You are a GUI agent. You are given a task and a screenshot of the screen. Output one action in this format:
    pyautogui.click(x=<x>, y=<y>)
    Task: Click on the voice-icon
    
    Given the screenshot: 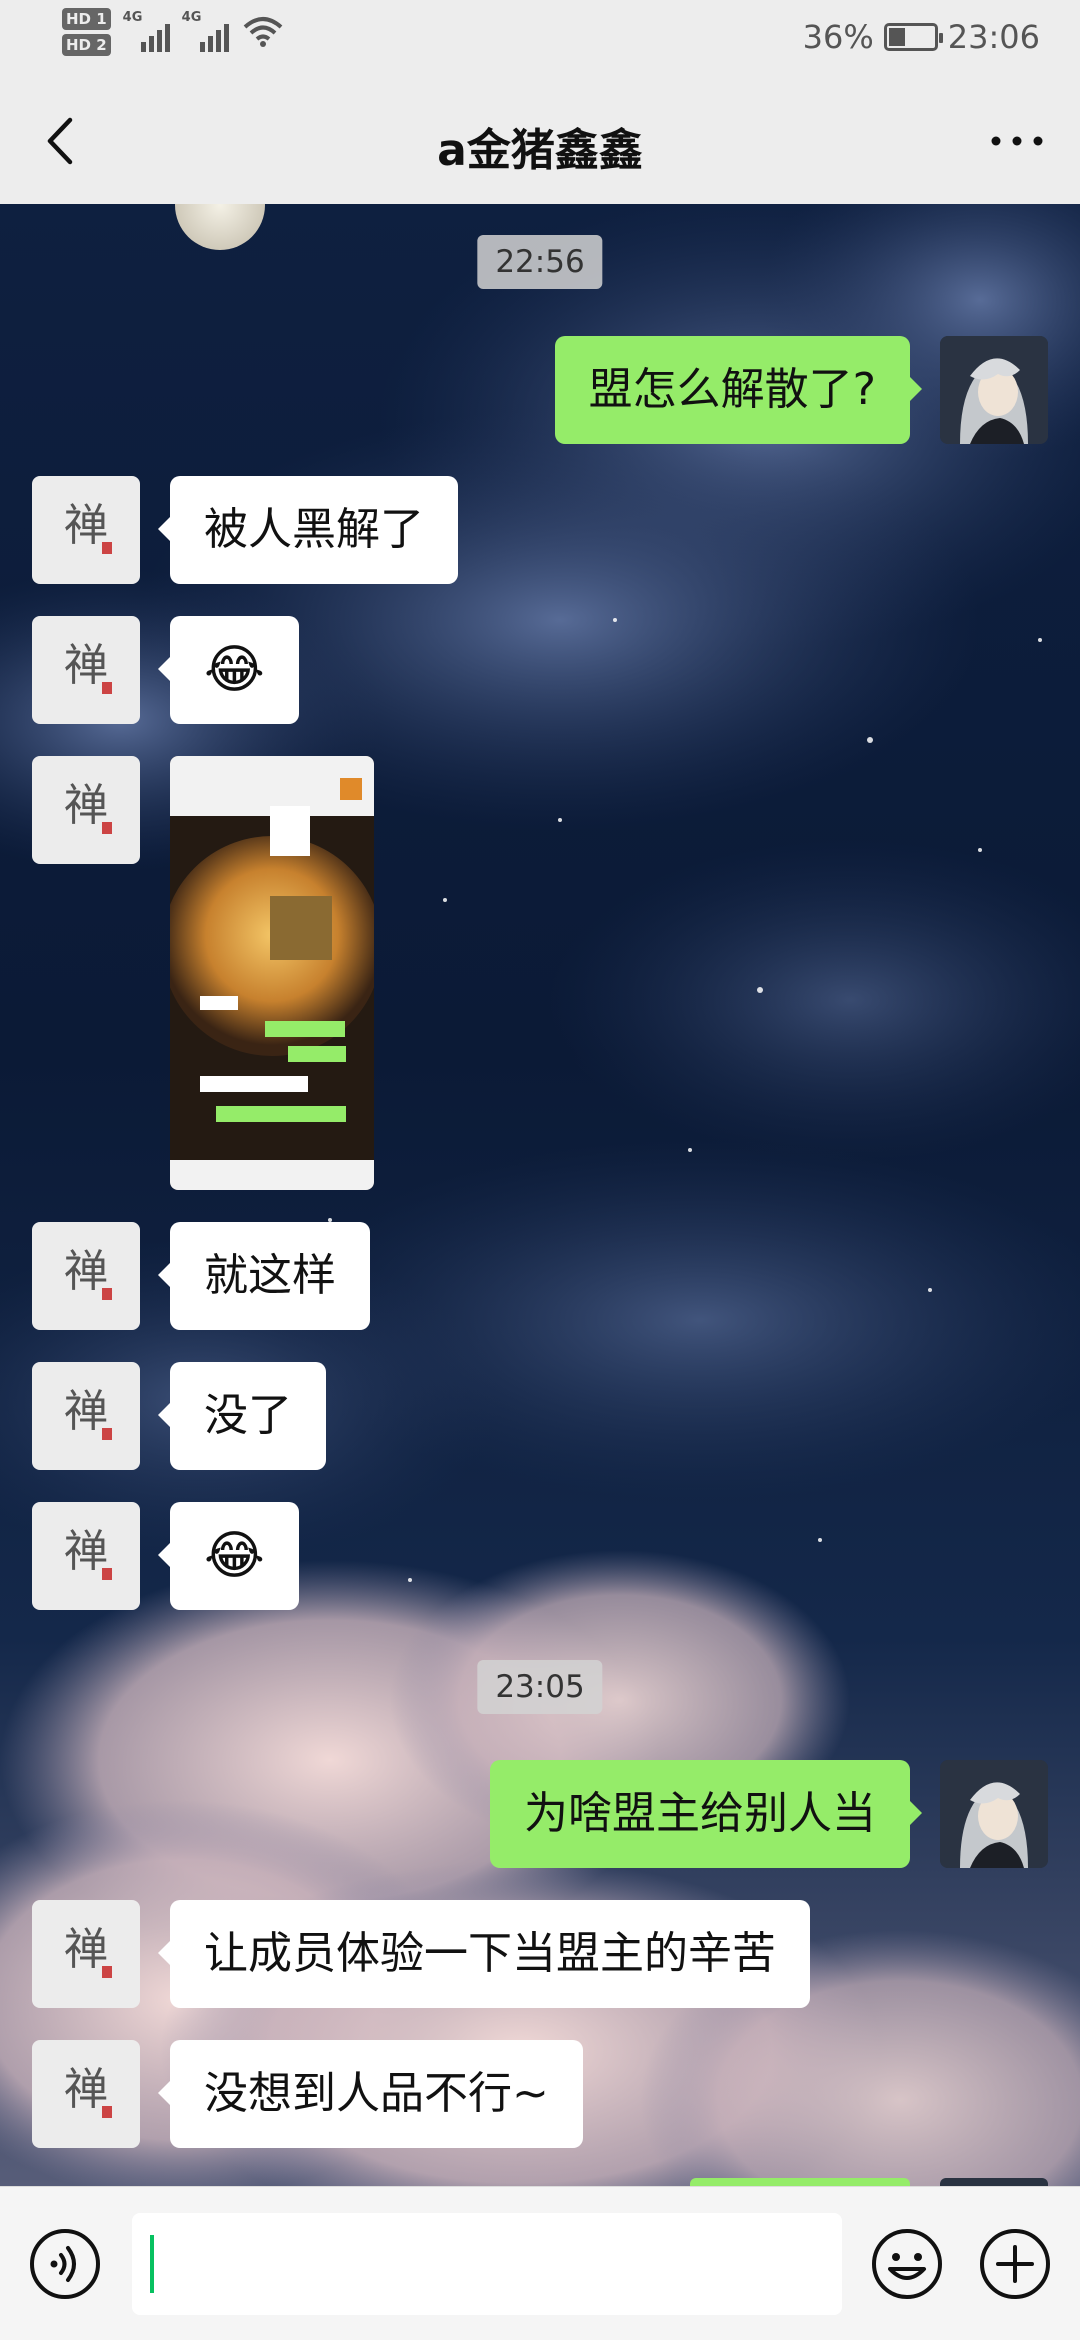 What is the action you would take?
    pyautogui.click(x=65, y=2264)
    